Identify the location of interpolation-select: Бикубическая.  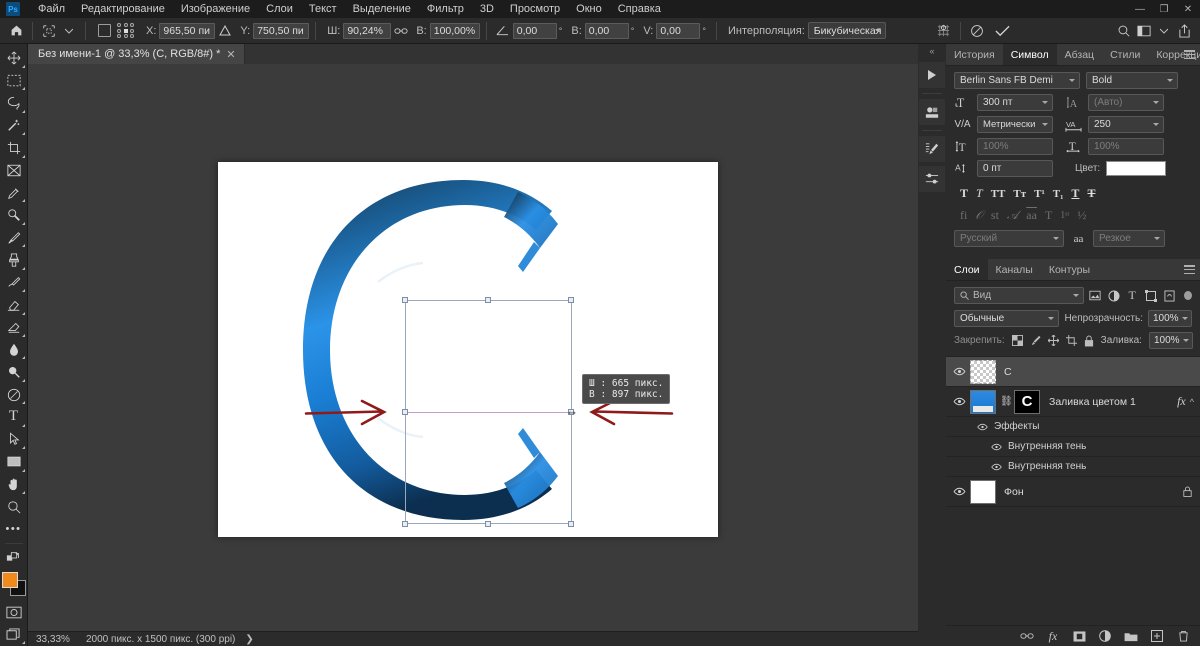
(846, 30).